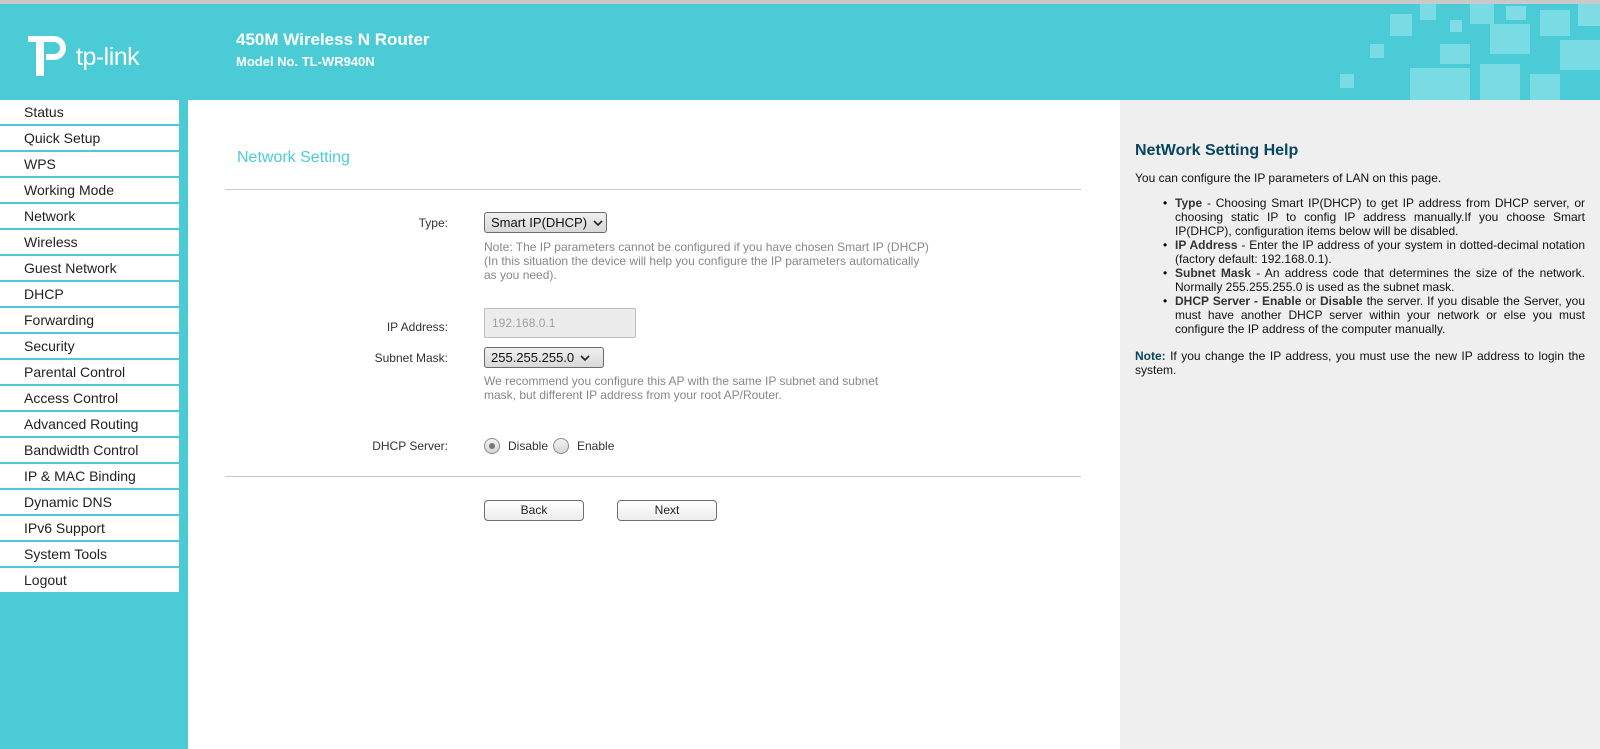 The height and width of the screenshot is (749, 1600). Describe the element at coordinates (89, 217) in the screenshot. I see `sidebar-item-network: Network` at that location.